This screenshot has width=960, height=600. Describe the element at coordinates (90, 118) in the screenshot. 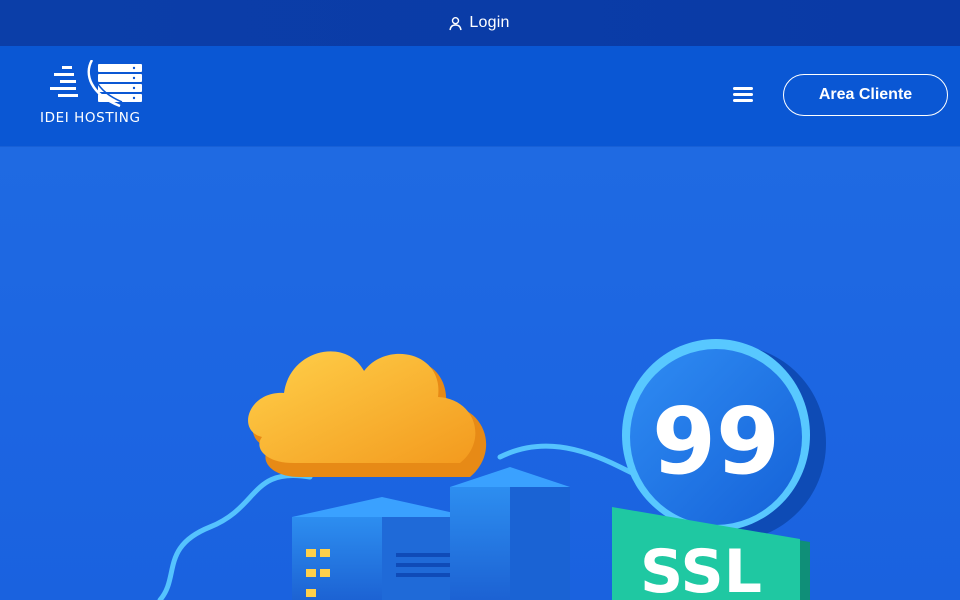

I see `logo-text: IDEI HOSTING` at that location.